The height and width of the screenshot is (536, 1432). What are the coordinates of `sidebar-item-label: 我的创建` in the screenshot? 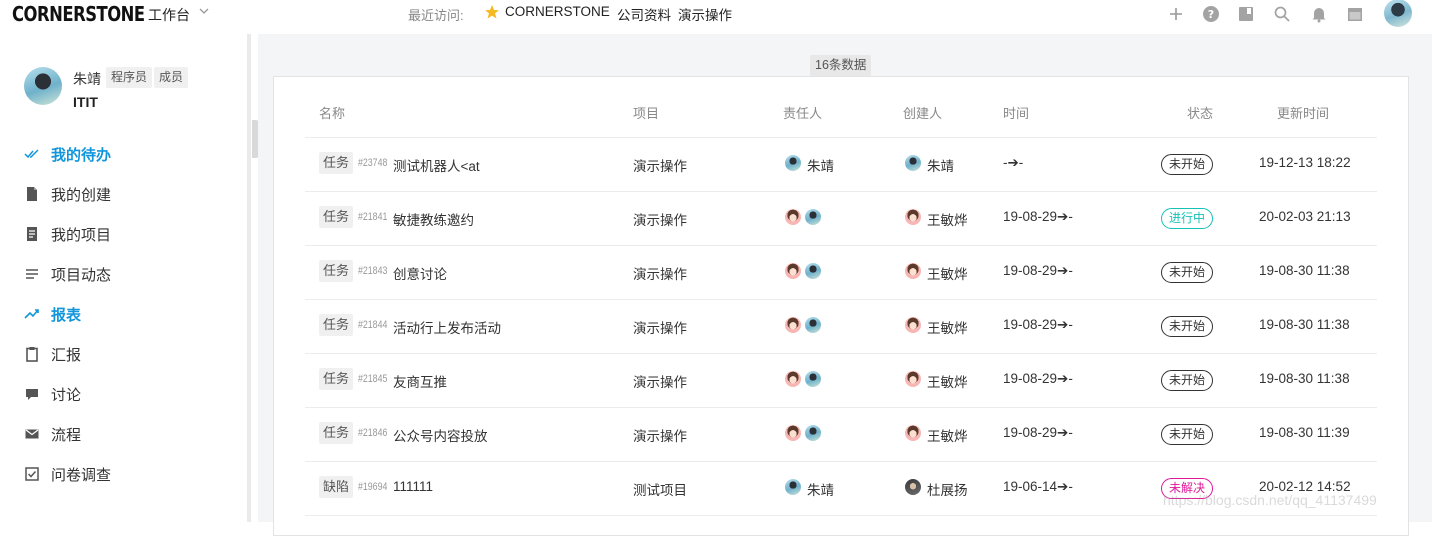 It's located at (81, 195).